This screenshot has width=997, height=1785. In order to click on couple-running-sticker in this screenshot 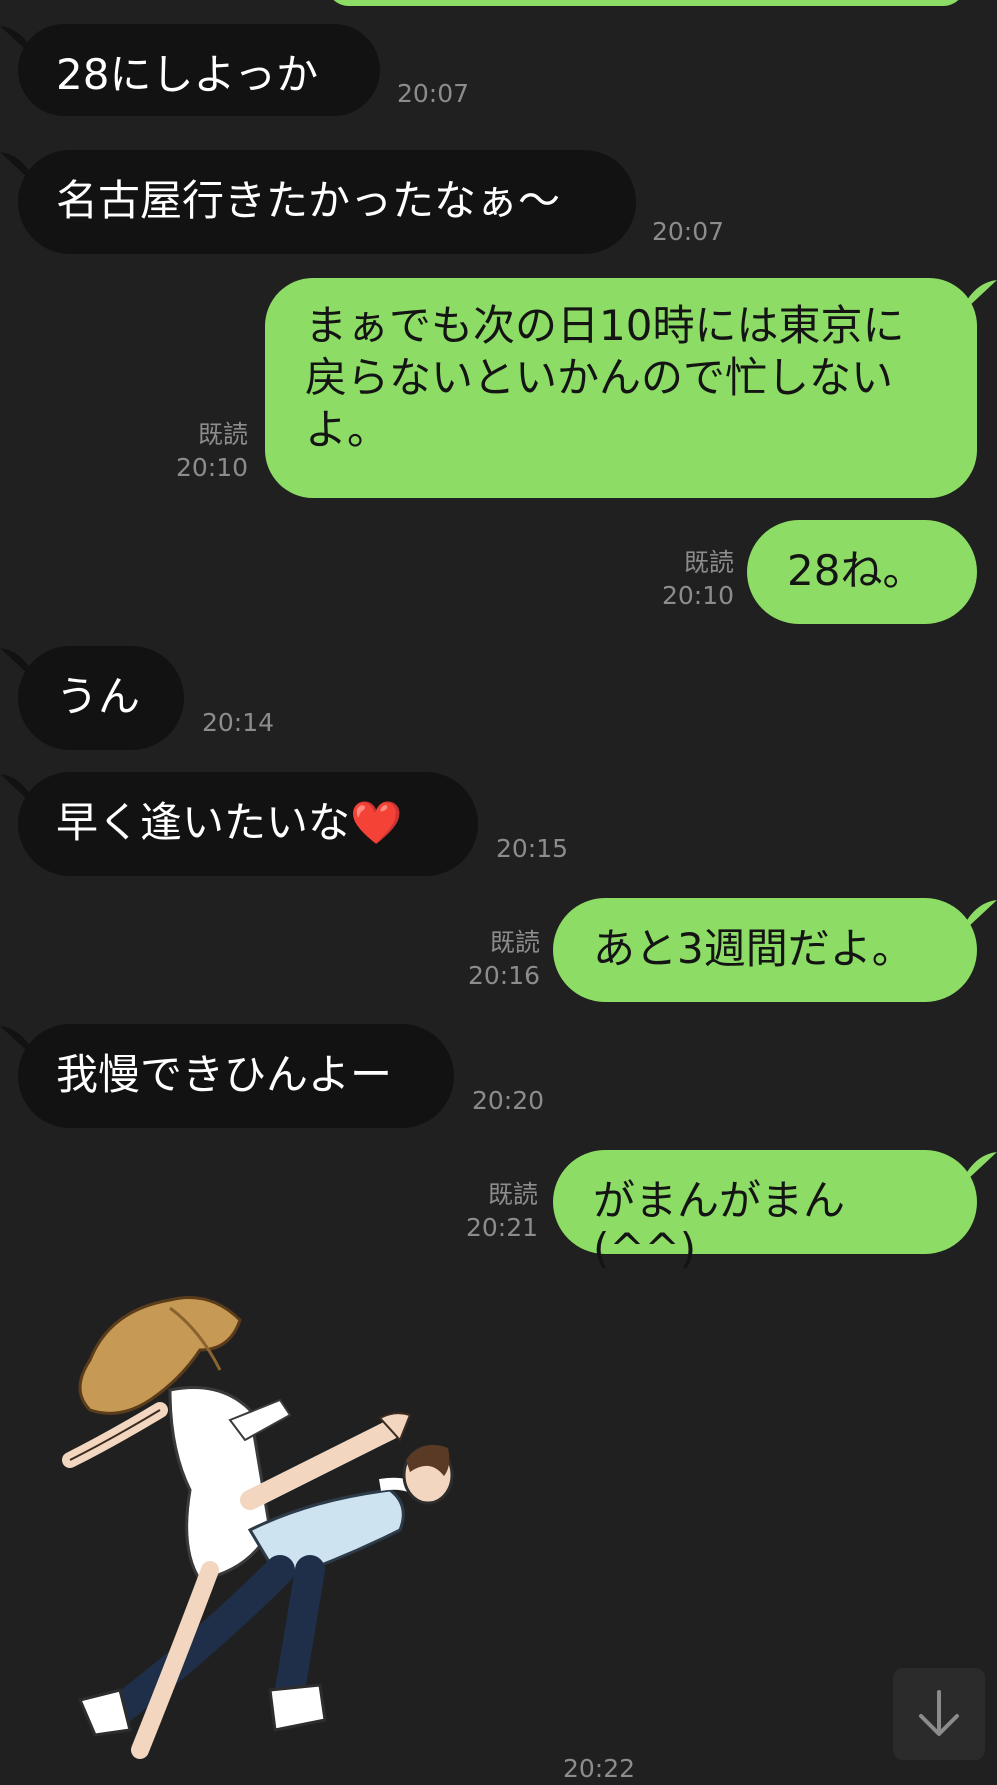, I will do `click(285, 1529)`.